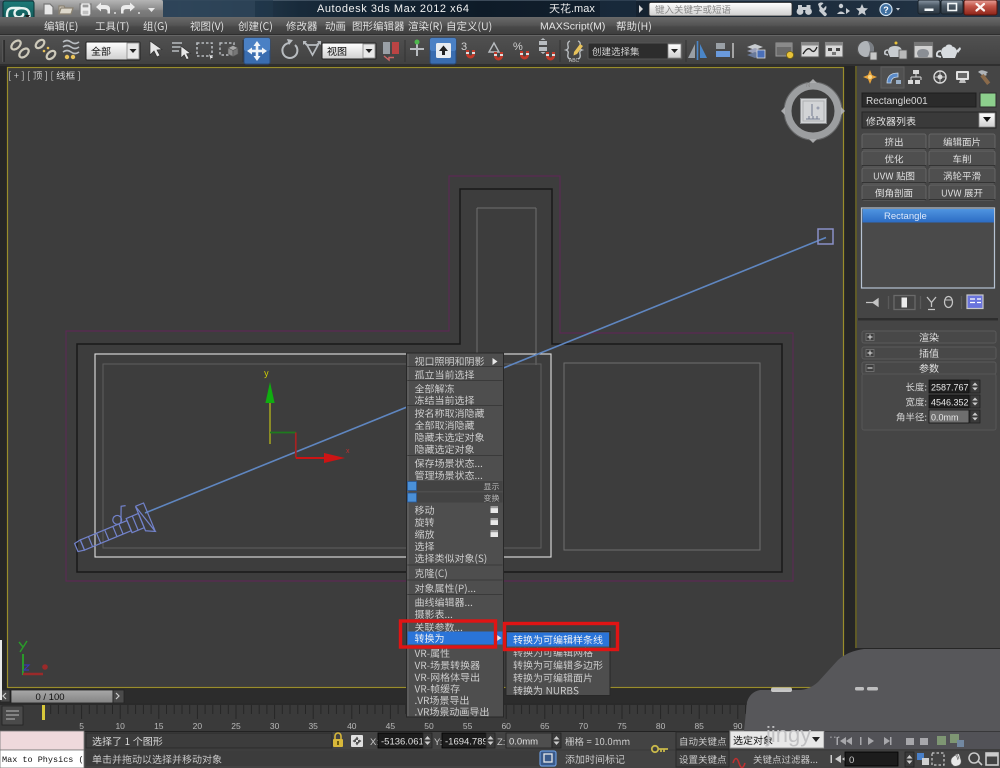 Image resolution: width=1000 pixels, height=768 pixels. I want to click on svg-text: Z:, so click(501, 742).